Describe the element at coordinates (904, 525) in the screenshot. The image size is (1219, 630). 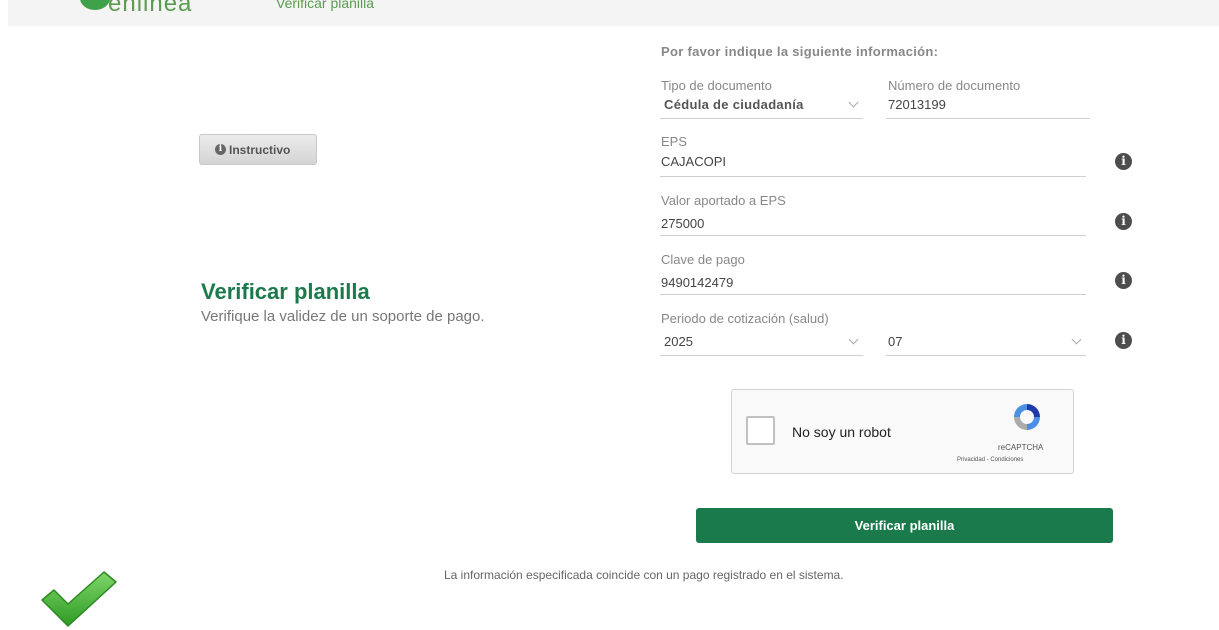
I see `verificar-planilla-button: Verificar planilla` at that location.